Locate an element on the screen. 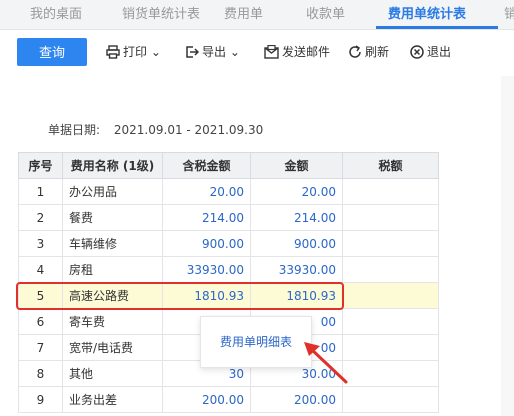  tab-receipt-bill: 收款单 is located at coordinates (325, 14).